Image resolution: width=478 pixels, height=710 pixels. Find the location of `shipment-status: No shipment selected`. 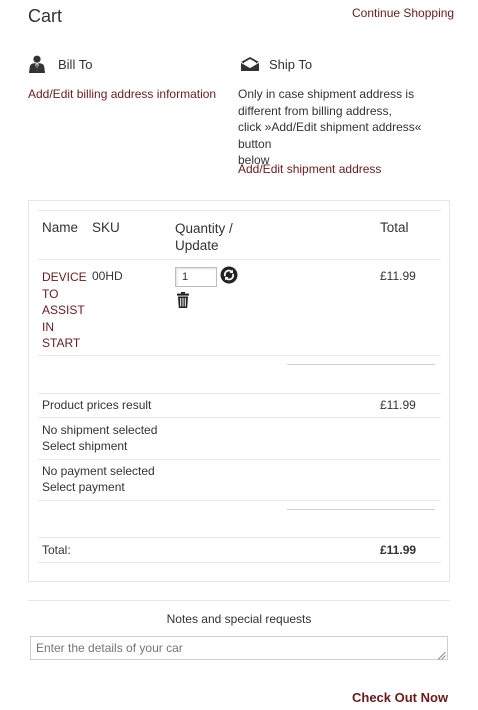

shipment-status: No shipment selected is located at coordinates (100, 430).